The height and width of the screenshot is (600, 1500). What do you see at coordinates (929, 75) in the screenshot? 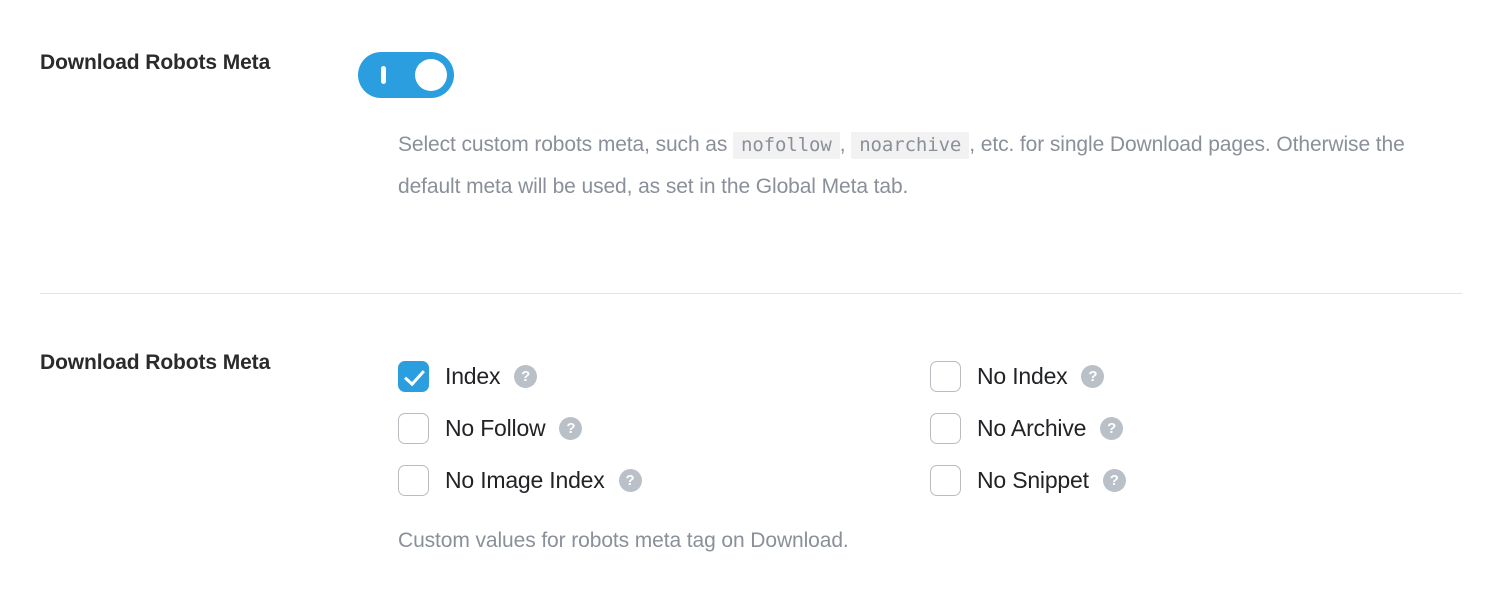
I see `toggle-control-cell` at bounding box center [929, 75].